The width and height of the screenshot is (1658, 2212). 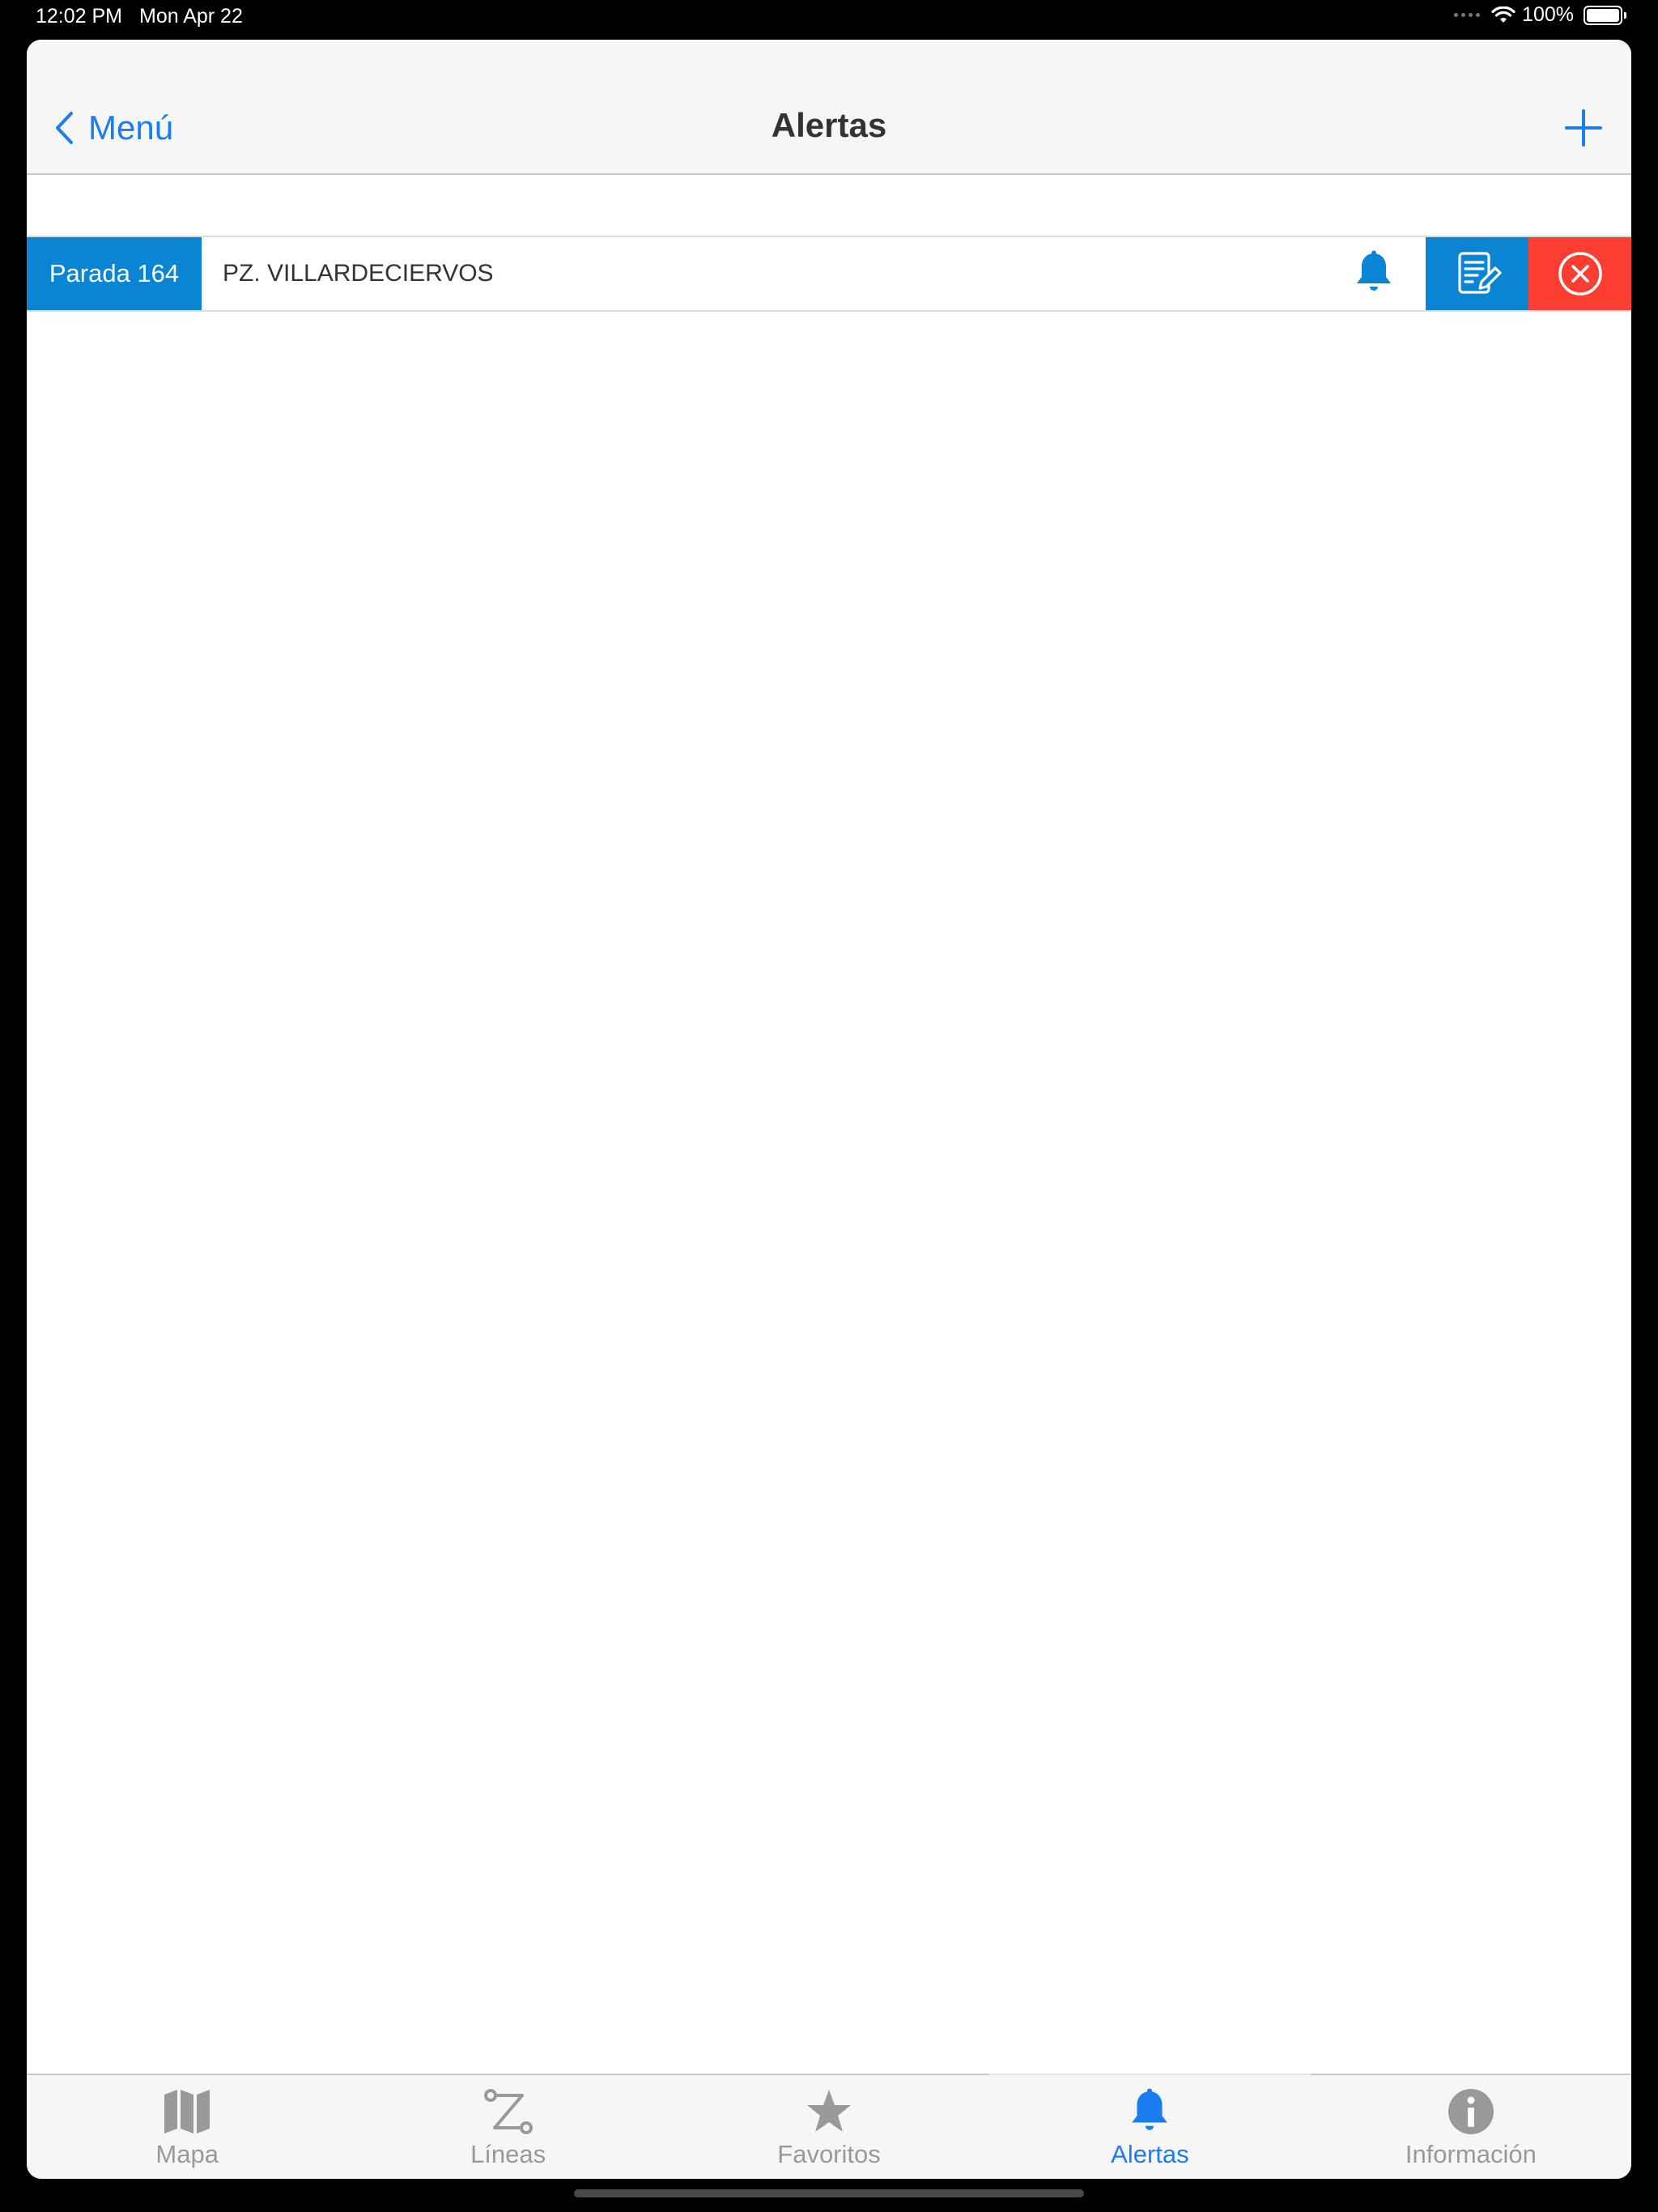 What do you see at coordinates (1467, 15) in the screenshot?
I see `signal-icon` at bounding box center [1467, 15].